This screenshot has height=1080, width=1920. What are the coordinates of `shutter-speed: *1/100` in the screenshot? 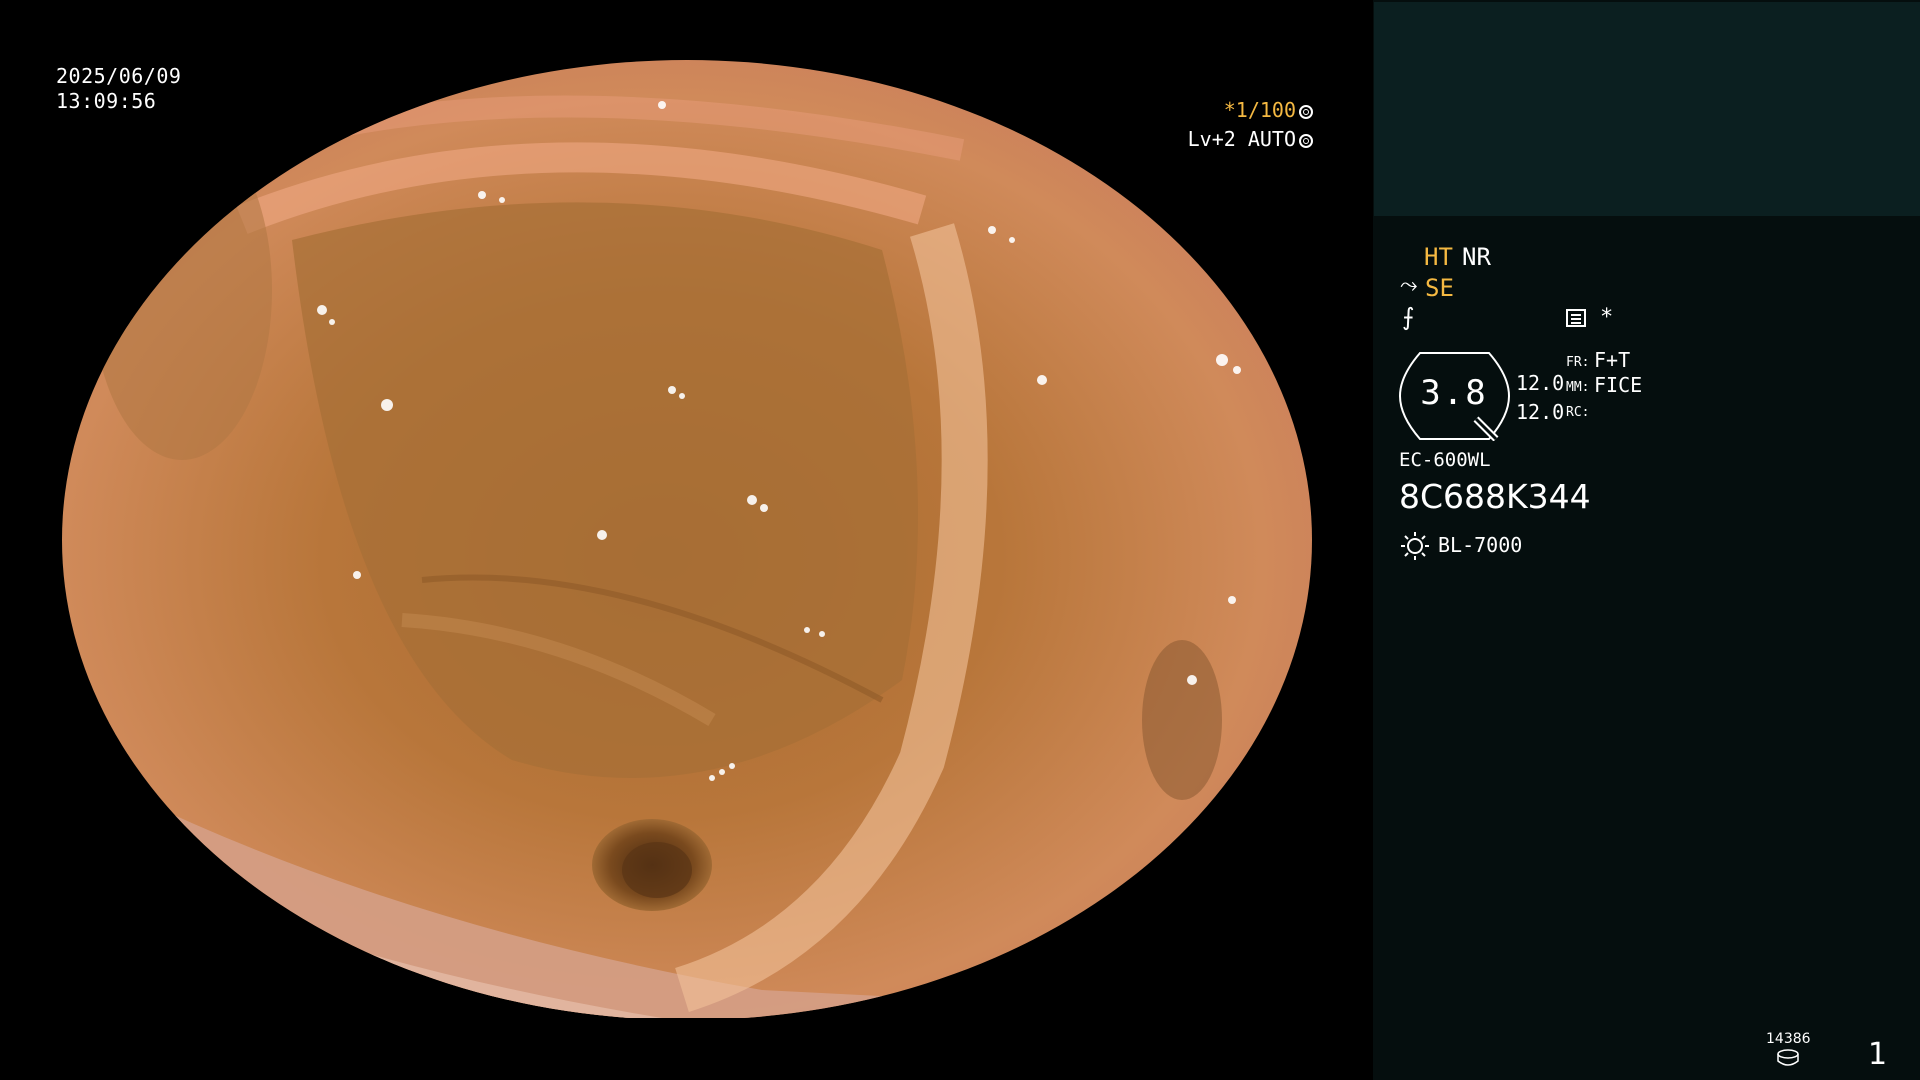 It's located at (1268, 110).